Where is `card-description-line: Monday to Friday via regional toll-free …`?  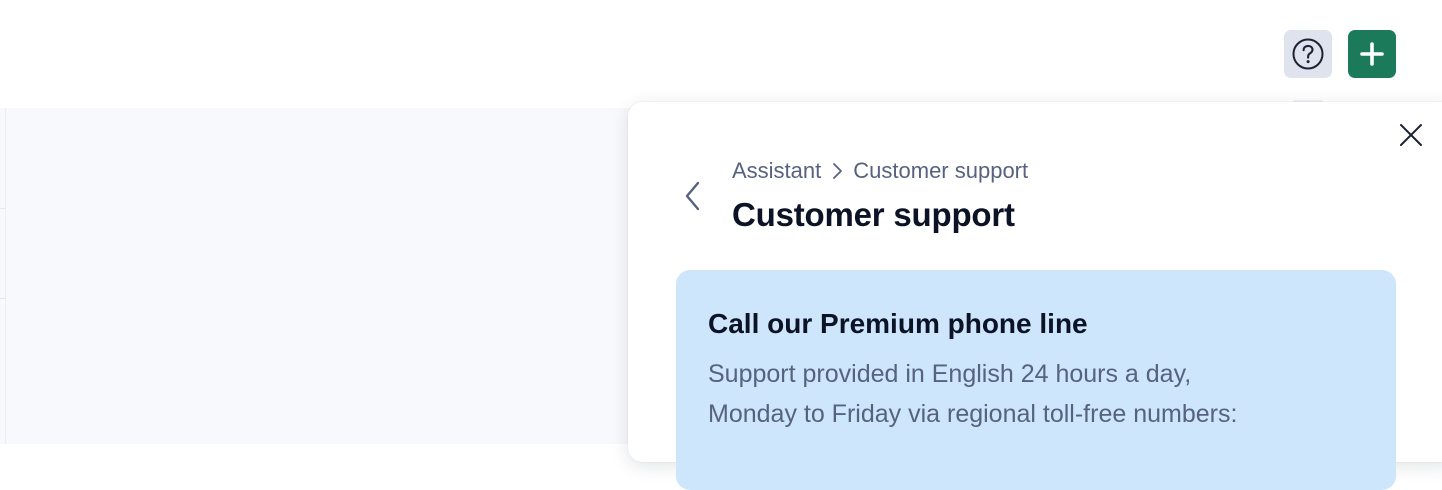 card-description-line: Monday to Friday via regional toll-free … is located at coordinates (973, 414).